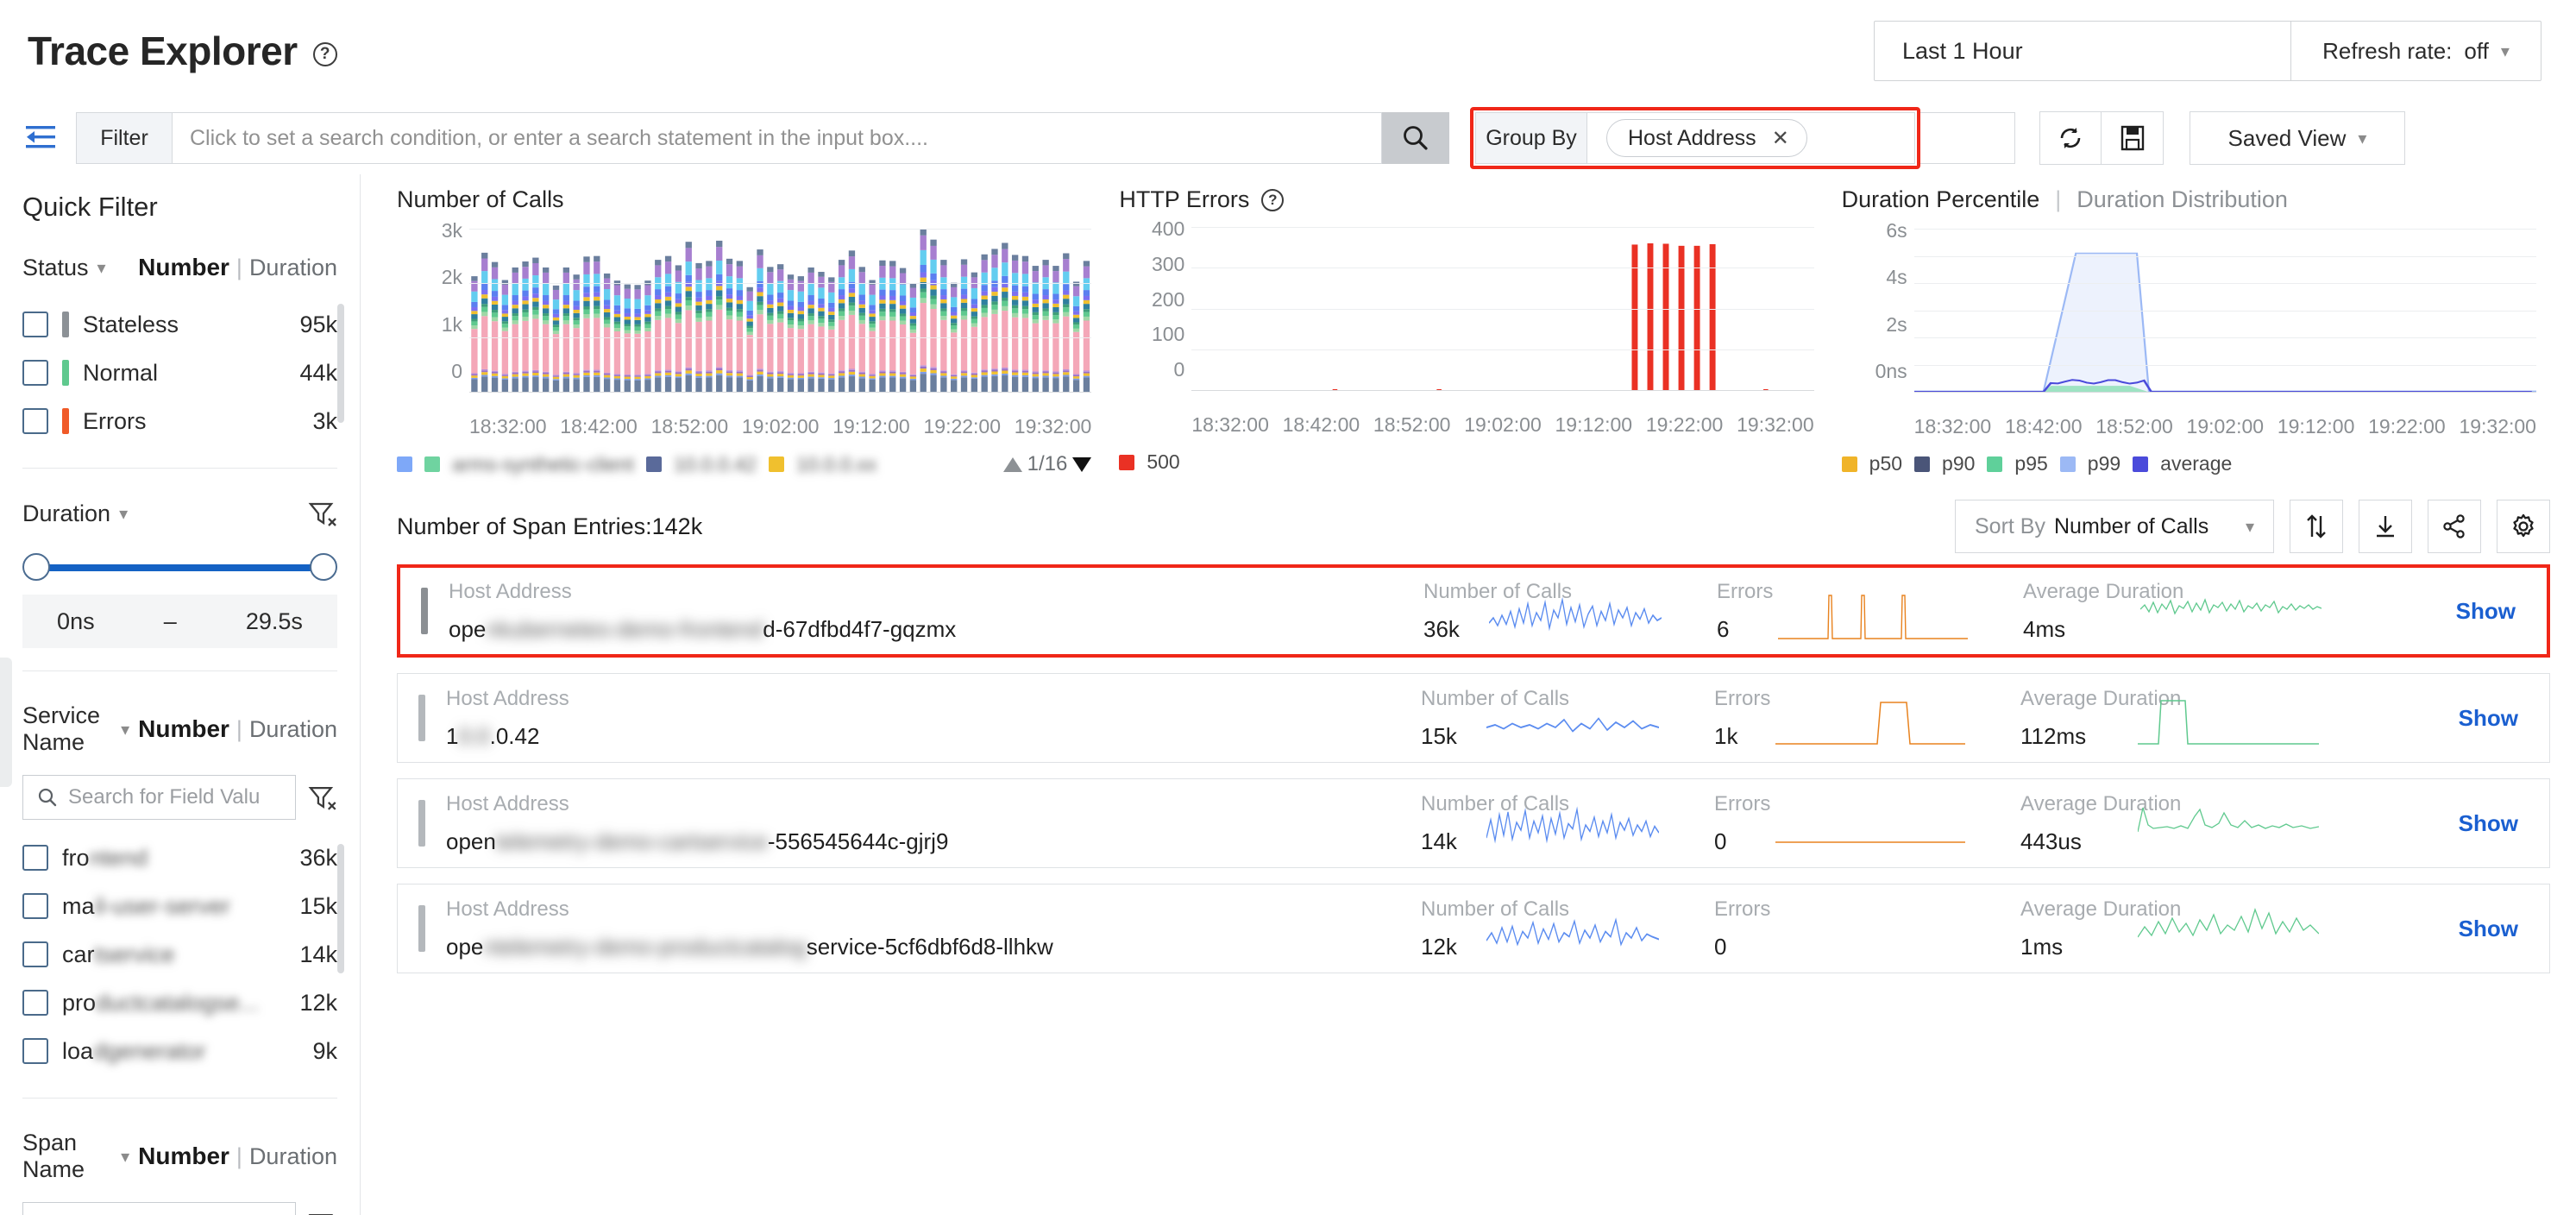 The width and height of the screenshot is (2576, 1215). I want to click on sort-by-dropdown: Sort By Number of Calls ▾, so click(2114, 526).